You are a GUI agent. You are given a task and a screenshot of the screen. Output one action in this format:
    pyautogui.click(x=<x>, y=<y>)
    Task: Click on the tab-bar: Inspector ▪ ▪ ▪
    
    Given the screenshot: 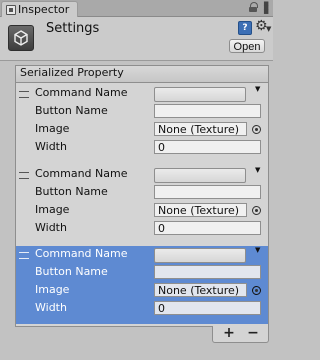 What is the action you would take?
    pyautogui.click(x=136, y=9)
    